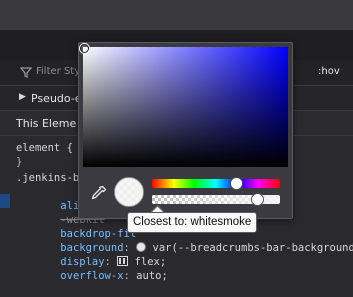 The height and width of the screenshot is (297, 353). Describe the element at coordinates (84, 48) in the screenshot. I see `color-handle` at that location.